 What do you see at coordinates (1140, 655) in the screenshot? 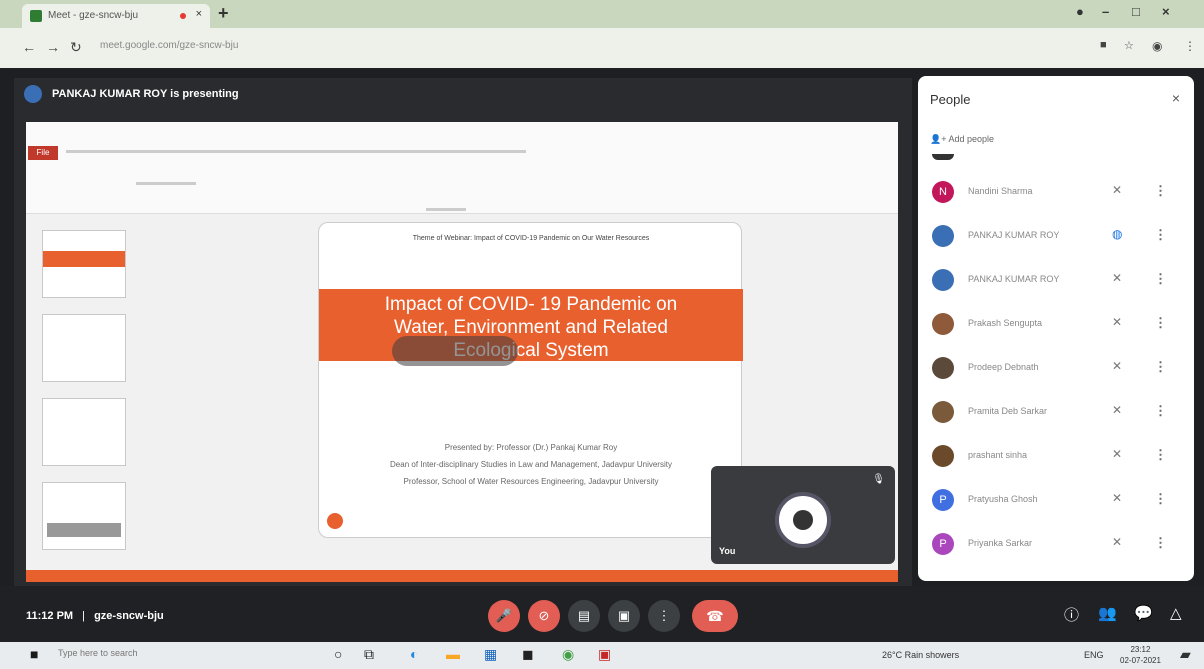
I see `taskbar-clock: 23:12 02-07-2021` at bounding box center [1140, 655].